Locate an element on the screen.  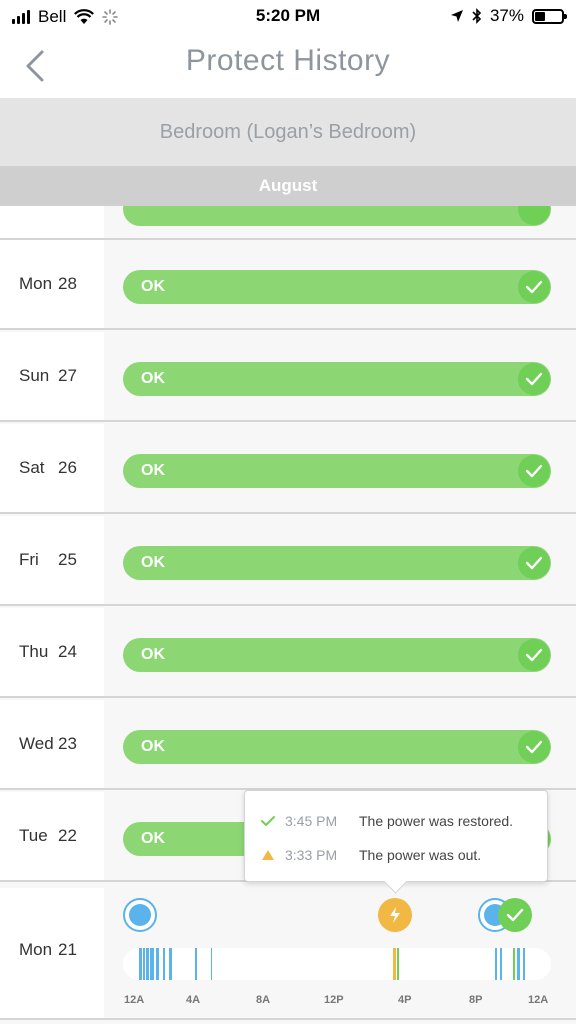
lightning-icon is located at coordinates (395, 915).